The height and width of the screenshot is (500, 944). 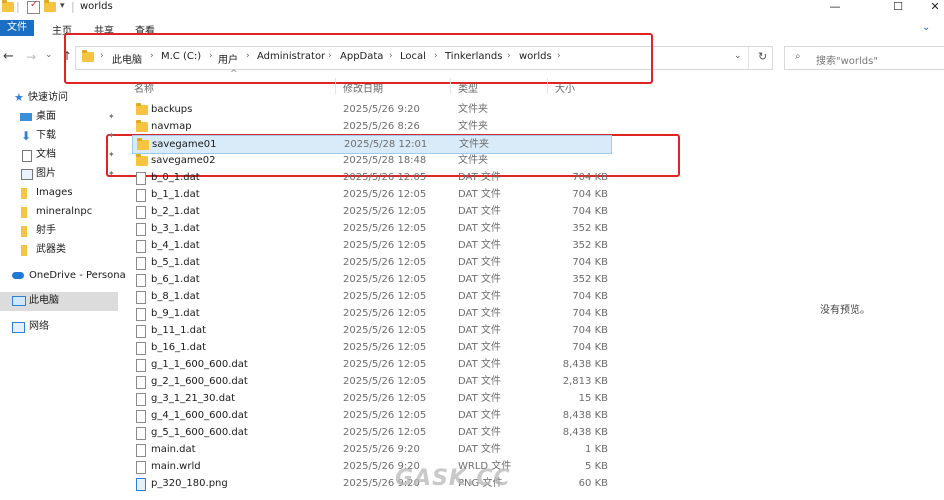 What do you see at coordinates (172, 109) in the screenshot?
I see `file-name: backups` at bounding box center [172, 109].